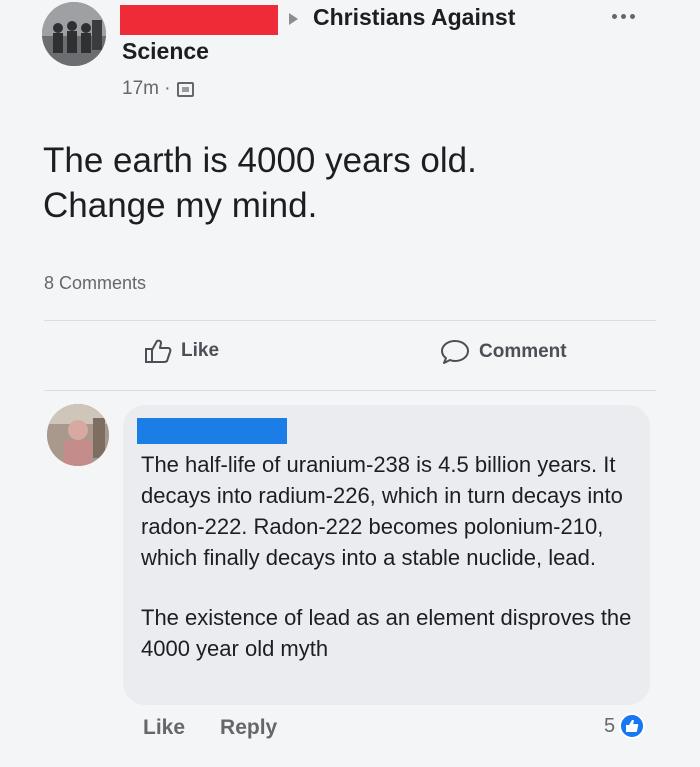  Describe the element at coordinates (74, 34) in the screenshot. I see `group-avatar` at that location.